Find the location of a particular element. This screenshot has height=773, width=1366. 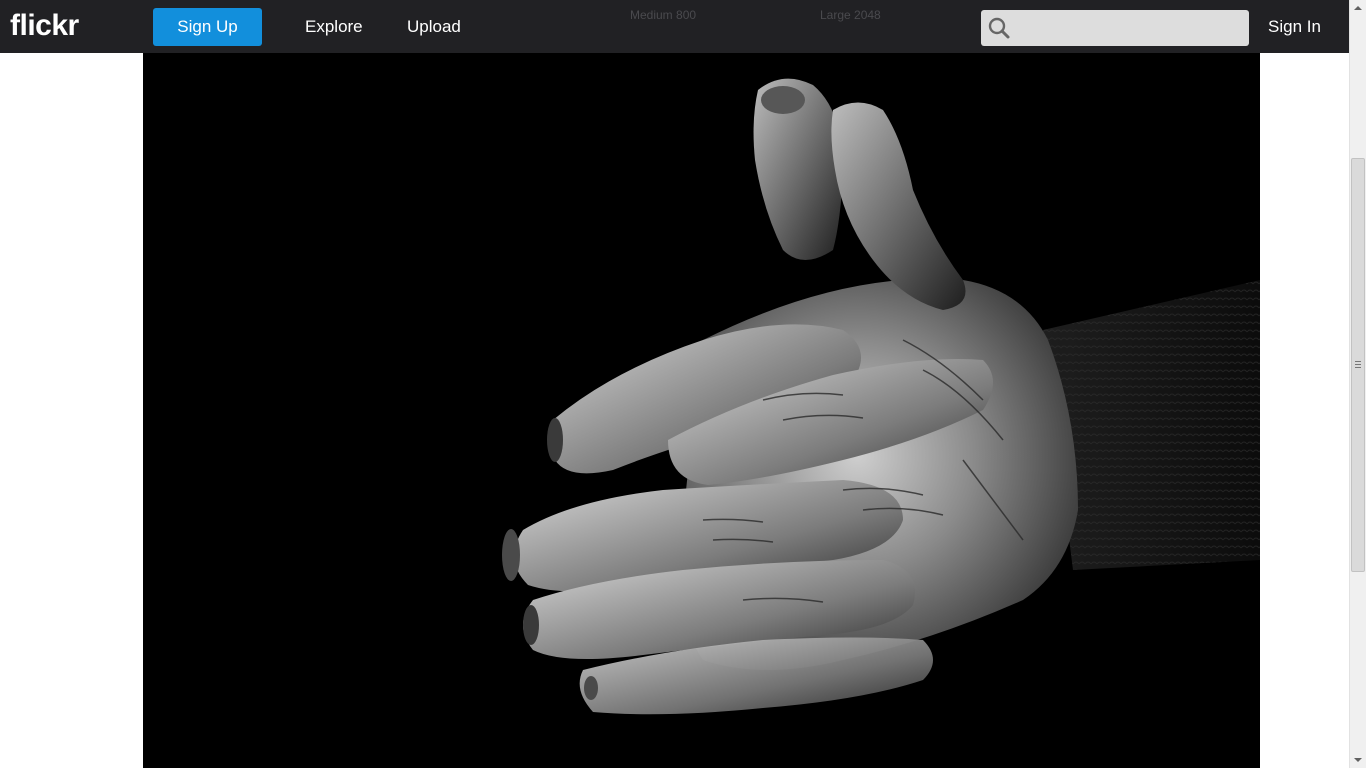

scroll-up-arrow-icon is located at coordinates (1358, 8).